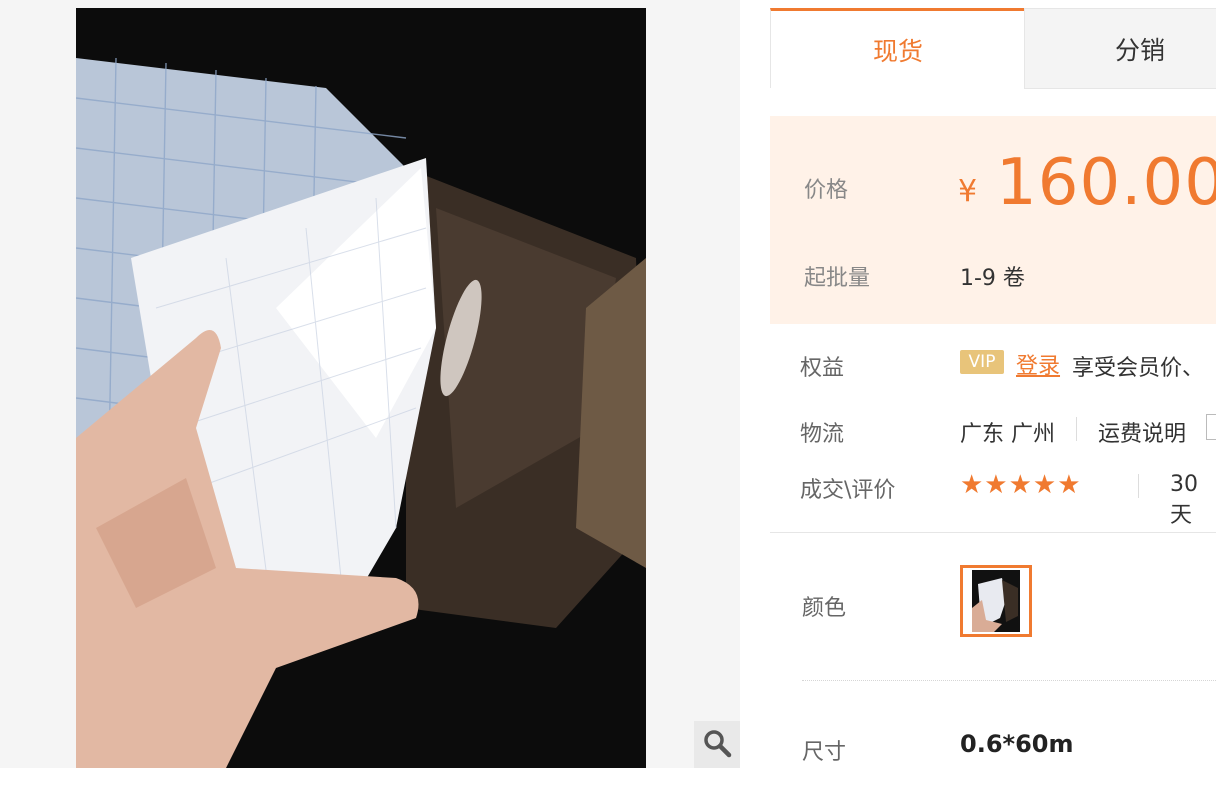 Image resolution: width=1216 pixels, height=788 pixels. What do you see at coordinates (822, 368) in the screenshot?
I see `benefits-label: 权益` at bounding box center [822, 368].